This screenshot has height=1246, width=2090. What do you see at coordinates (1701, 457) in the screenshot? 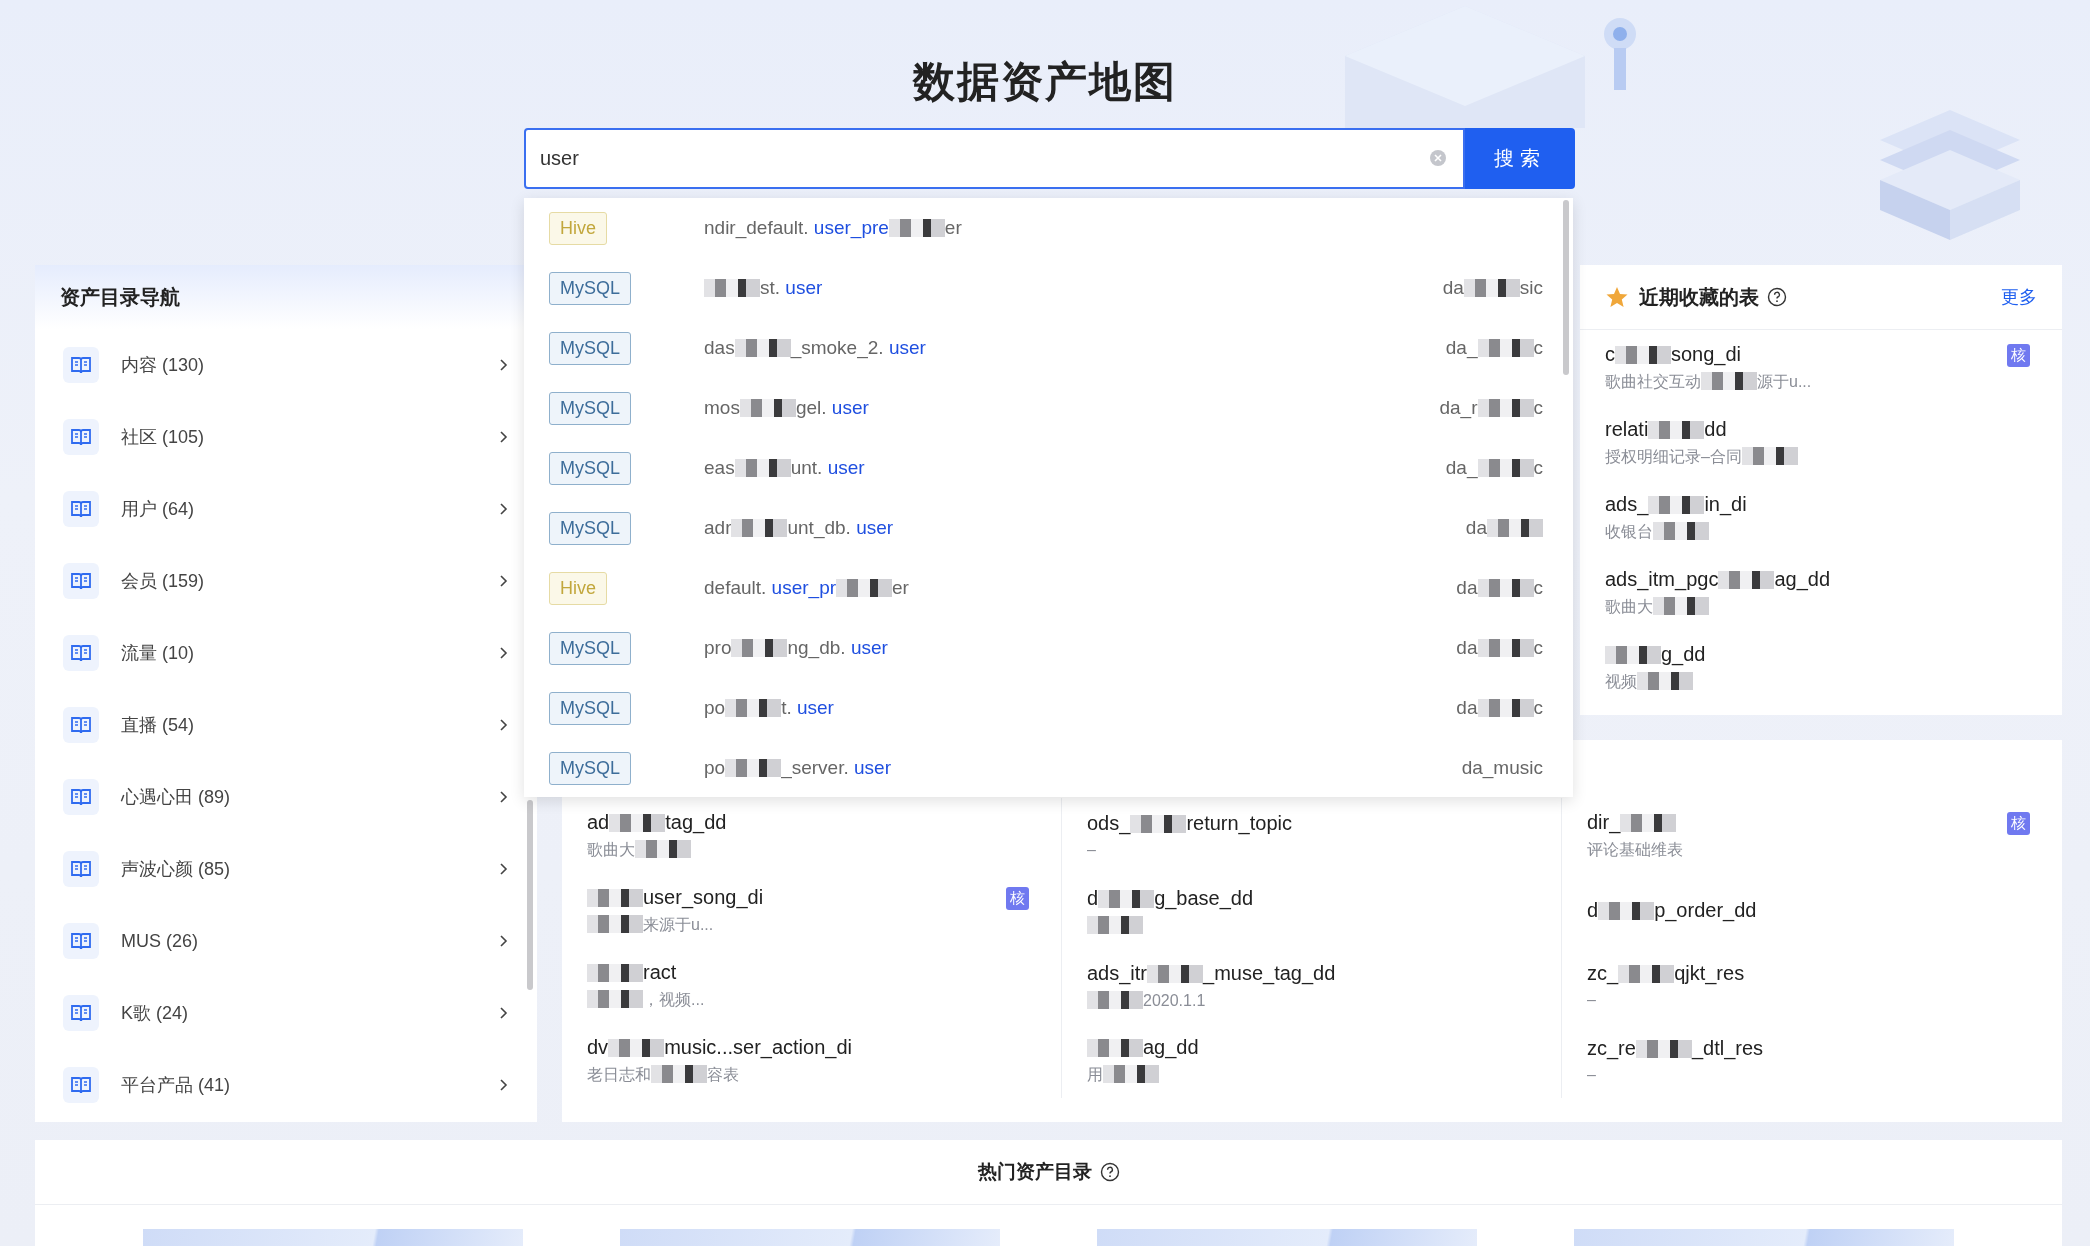
I see `table-description: 授权明细记录–合同` at bounding box center [1701, 457].